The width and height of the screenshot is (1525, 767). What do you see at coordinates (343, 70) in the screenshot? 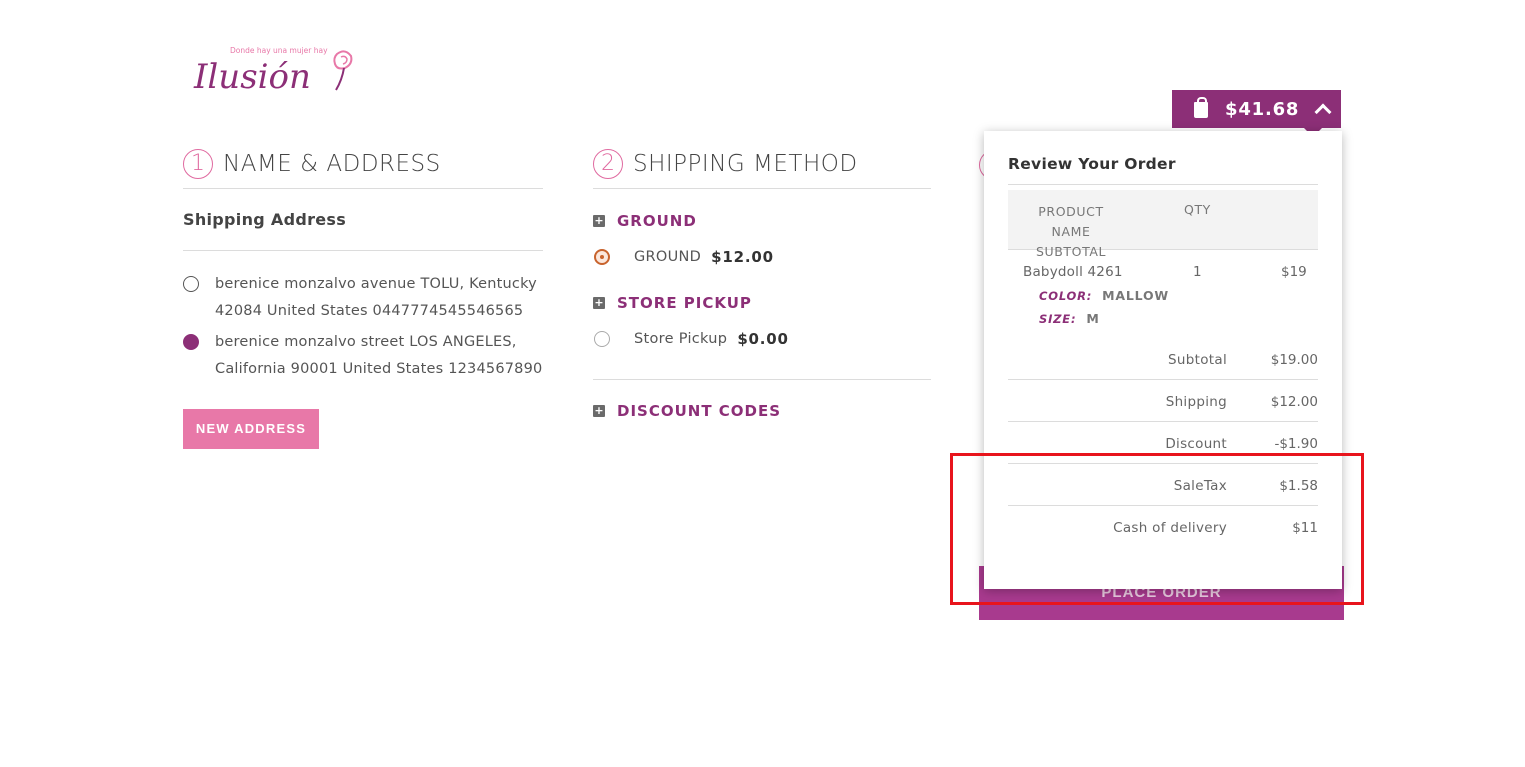
I see `rose-icon` at bounding box center [343, 70].